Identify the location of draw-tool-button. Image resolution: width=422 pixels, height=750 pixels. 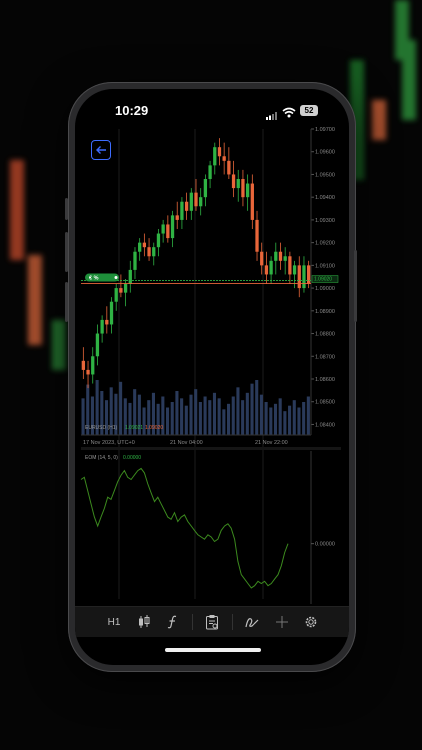
(252, 622).